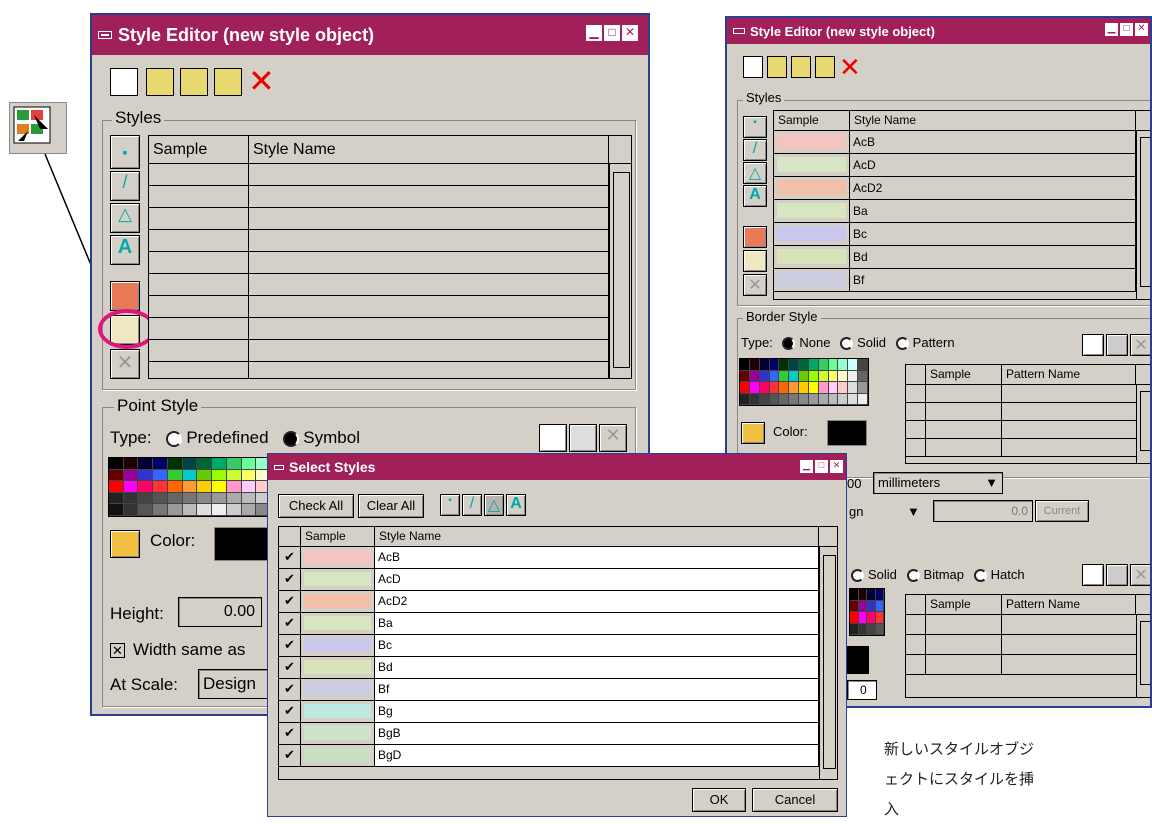 The width and height of the screenshot is (1152, 824). Describe the element at coordinates (962, 234) in the screenshot. I see `table-row: Bc` at that location.